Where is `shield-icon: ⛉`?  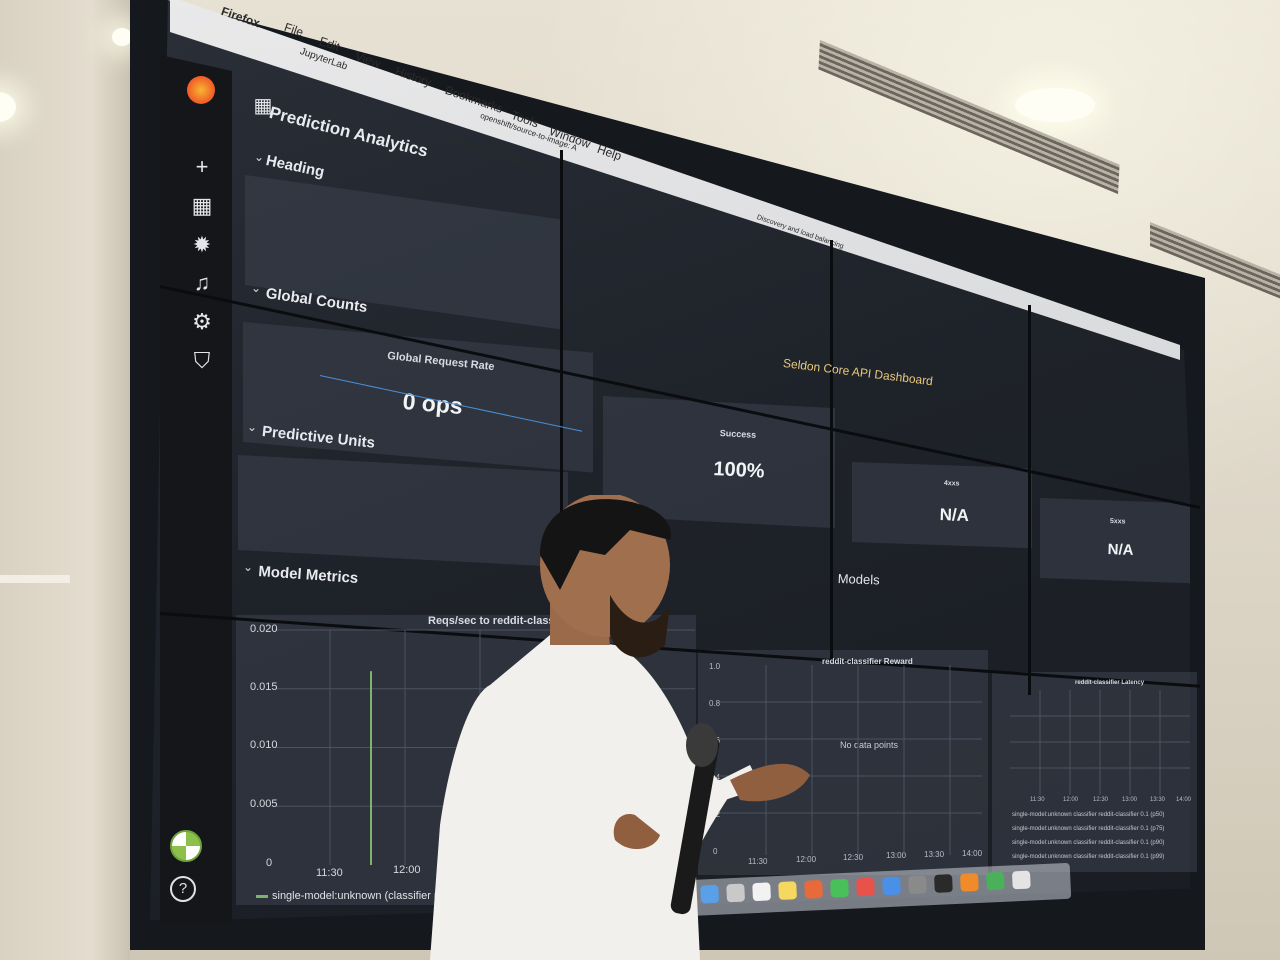
shield-icon: ⛉ is located at coordinates (202, 361).